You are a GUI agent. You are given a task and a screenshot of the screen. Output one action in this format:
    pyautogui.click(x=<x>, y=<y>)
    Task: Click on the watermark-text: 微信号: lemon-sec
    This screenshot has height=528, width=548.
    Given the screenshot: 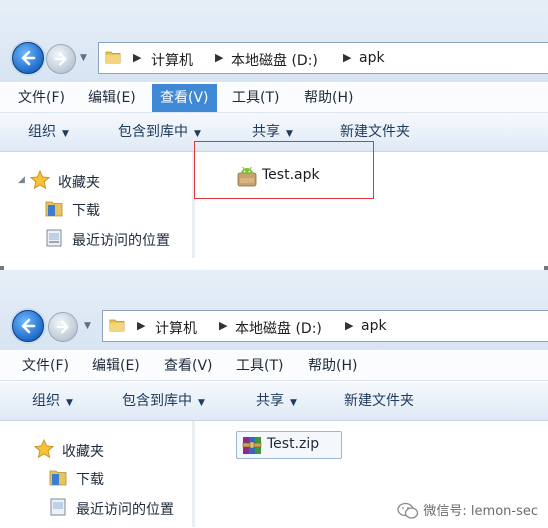 What is the action you would take?
    pyautogui.click(x=480, y=511)
    